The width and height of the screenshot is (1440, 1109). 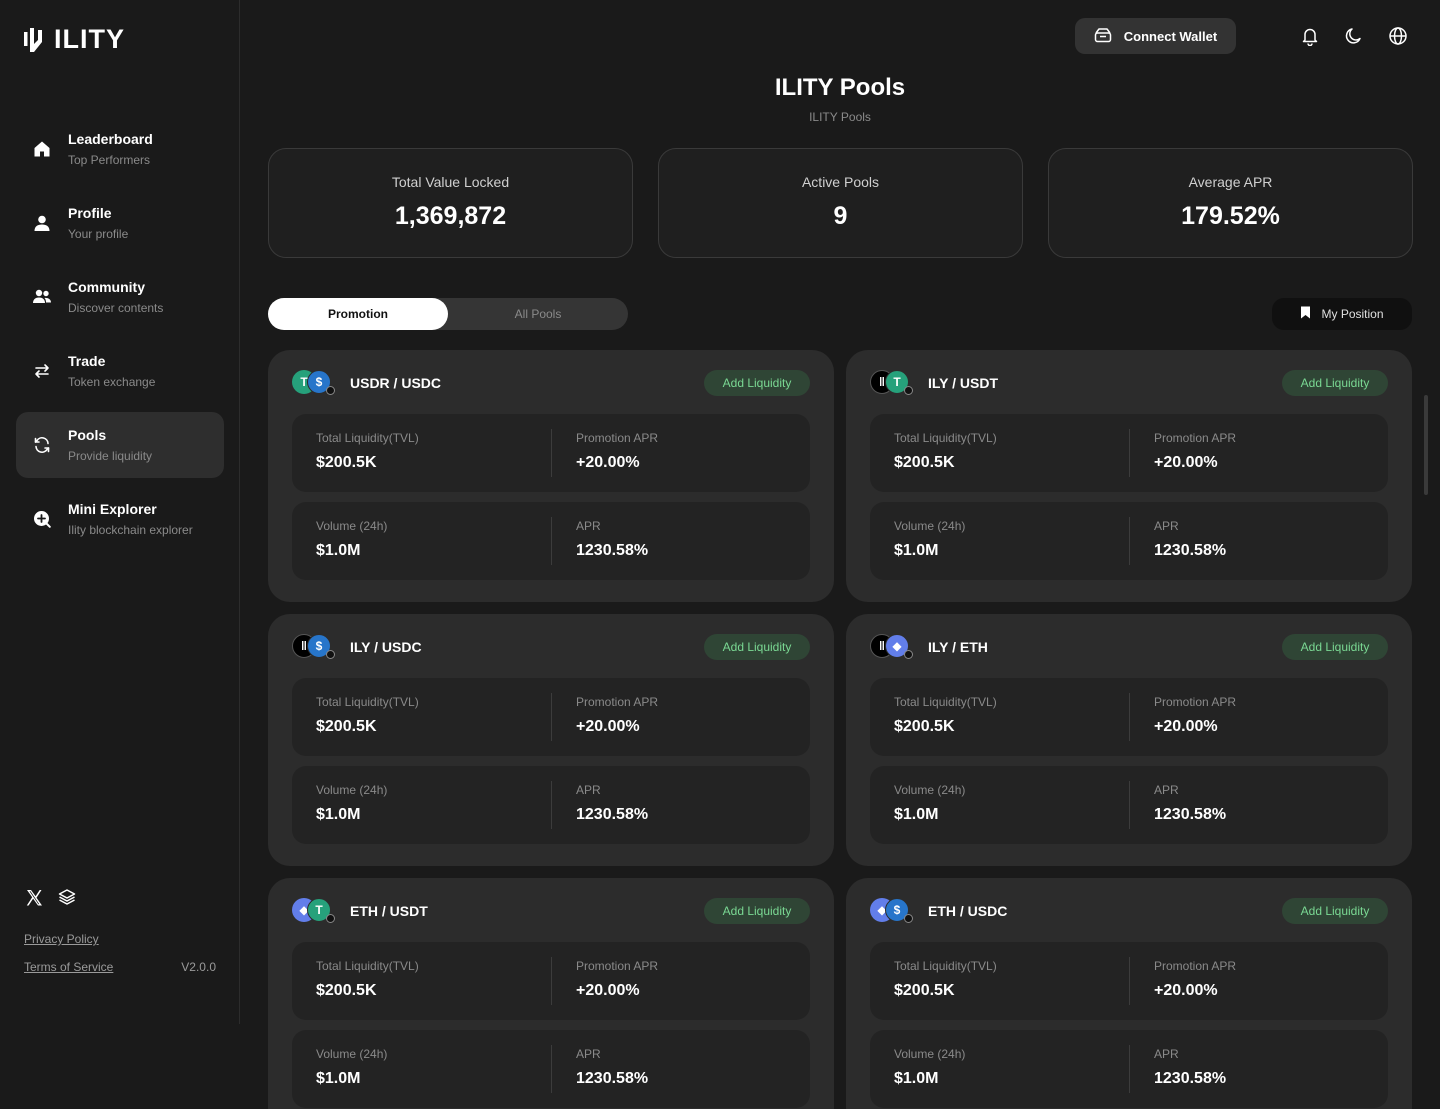 I want to click on sidebar-item-title: Pools, so click(x=87, y=435).